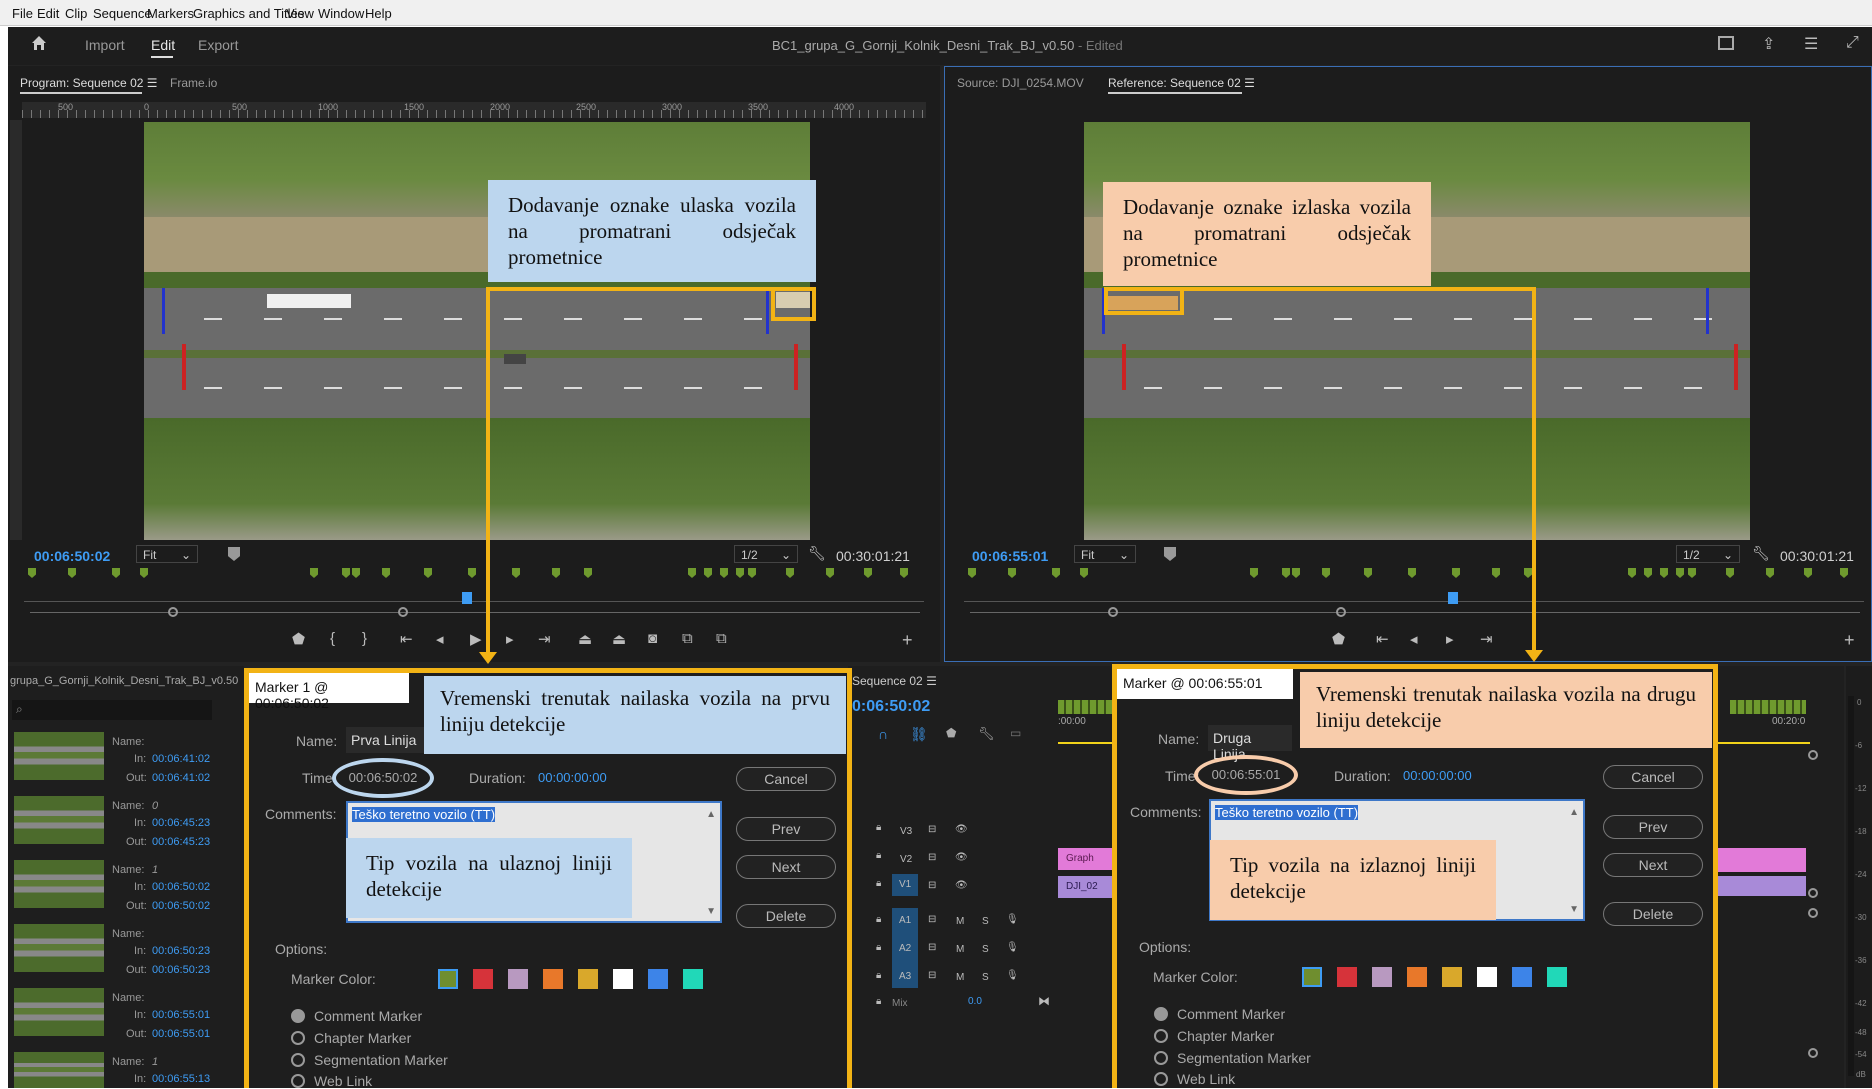  Describe the element at coordinates (1246, 775) in the screenshot. I see `marker-time-field: 00:06:55:01` at that location.